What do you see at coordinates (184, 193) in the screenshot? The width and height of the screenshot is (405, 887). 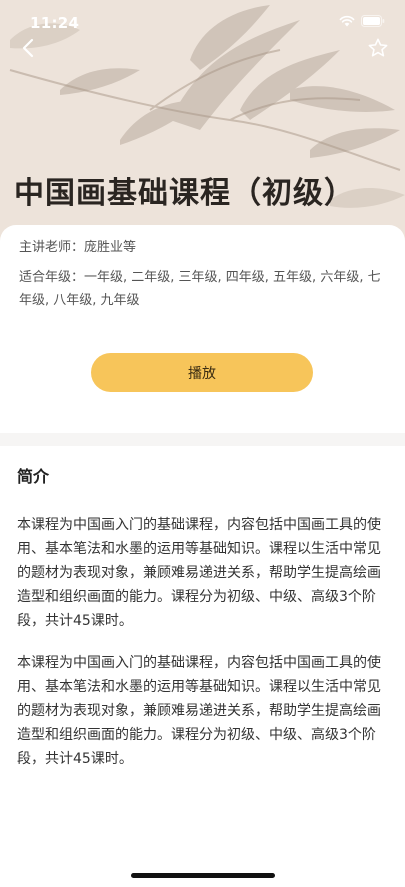 I see `course-title: 中国画基础课程（初级）` at bounding box center [184, 193].